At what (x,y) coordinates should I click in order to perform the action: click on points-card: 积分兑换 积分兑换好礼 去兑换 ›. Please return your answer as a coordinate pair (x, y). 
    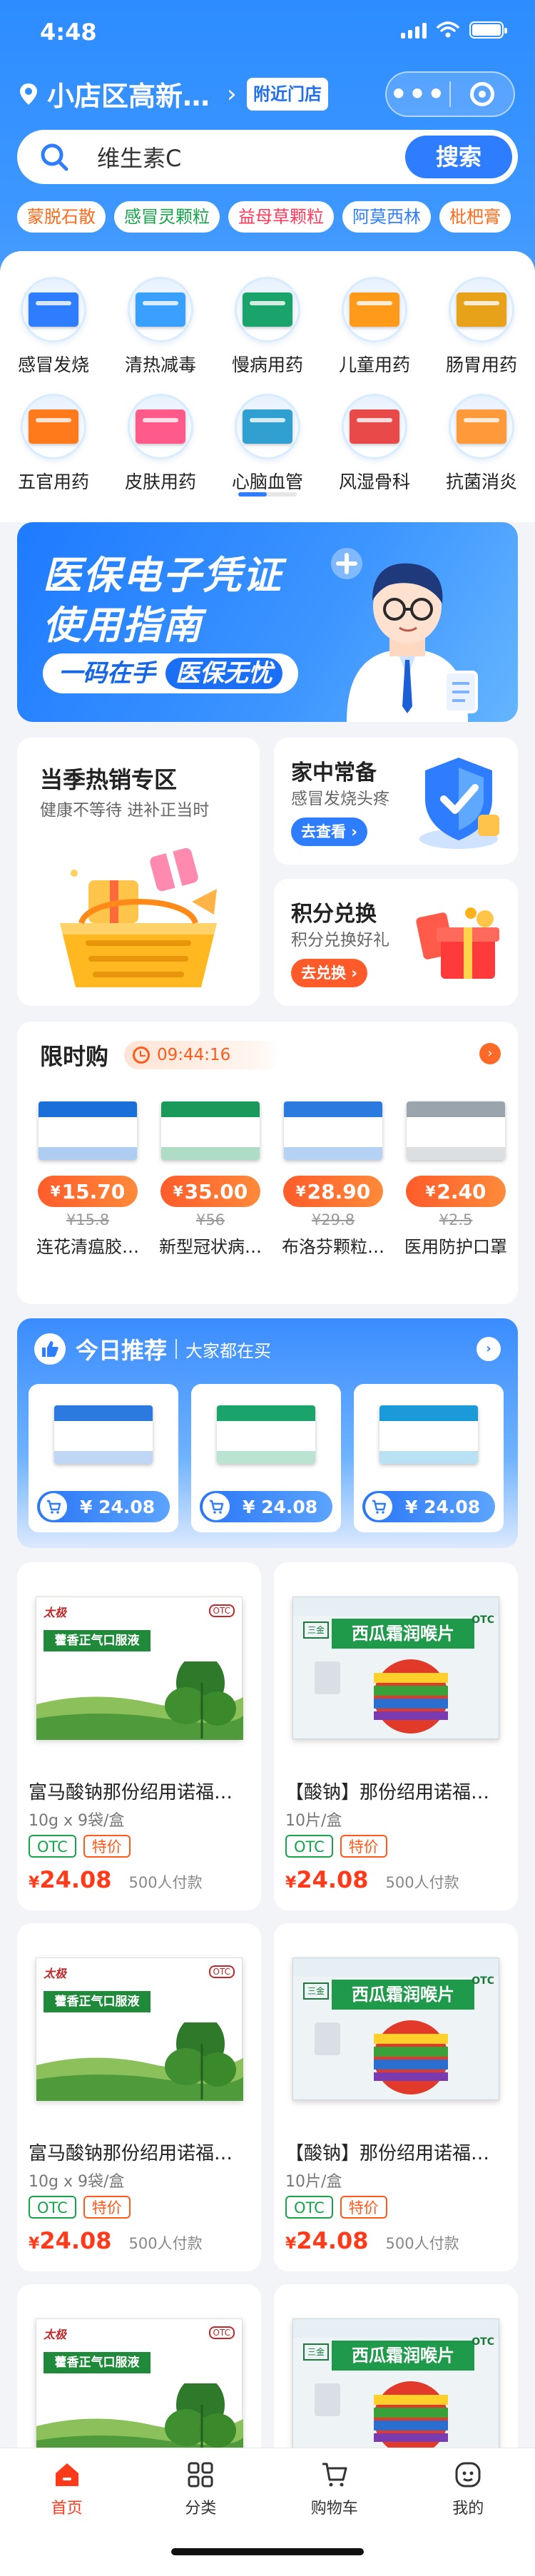
    Looking at the image, I should click on (396, 942).